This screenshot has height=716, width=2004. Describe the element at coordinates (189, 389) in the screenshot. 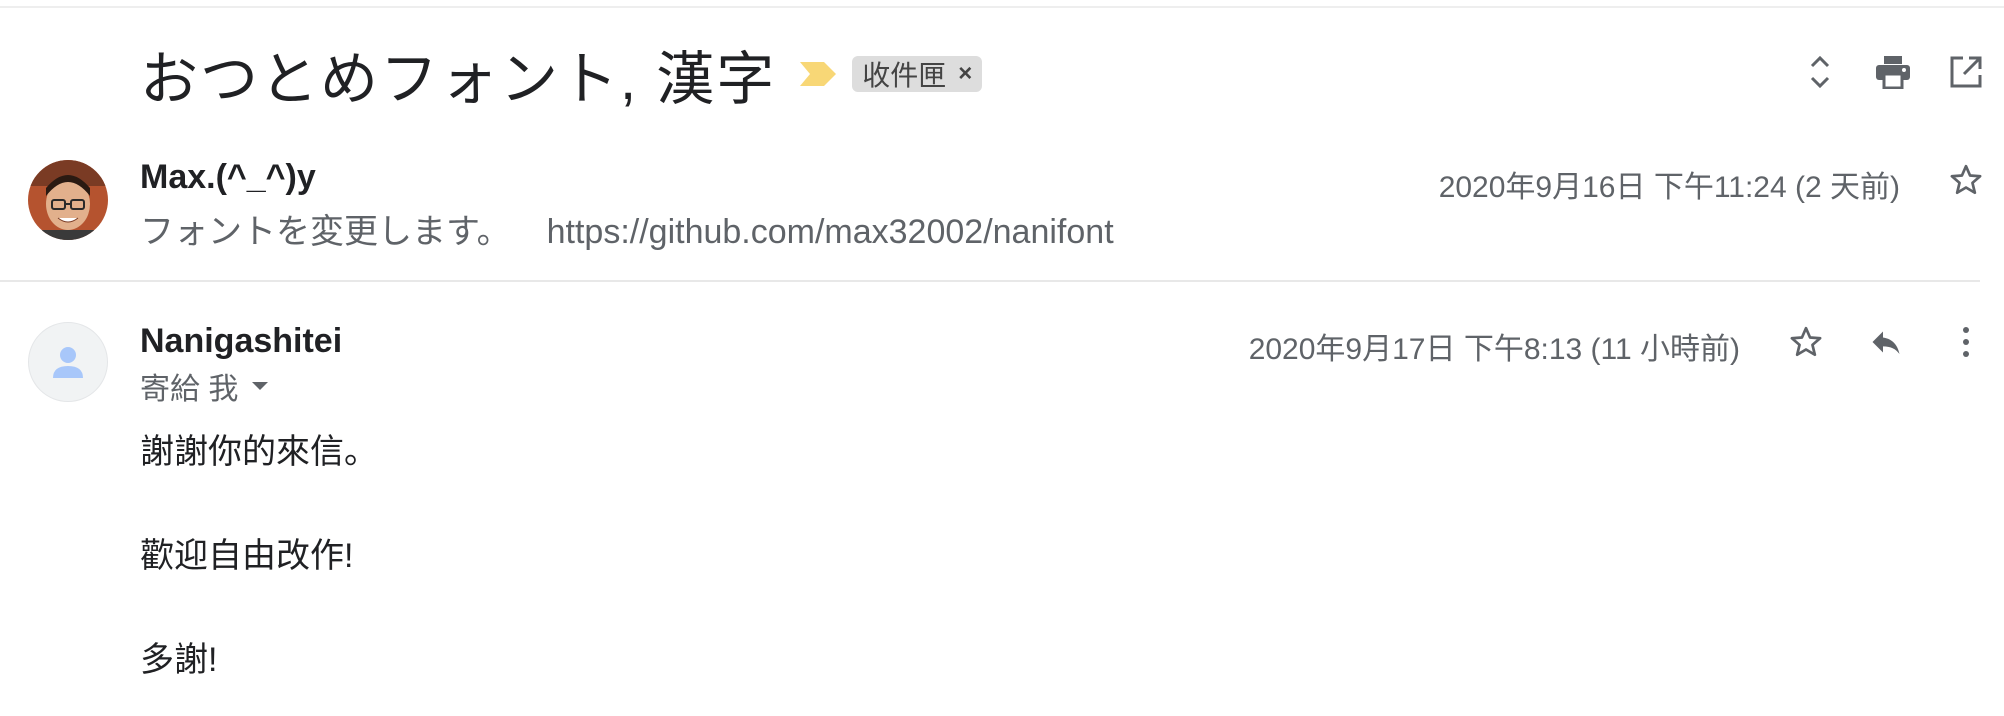

I see `recipient-text: 寄給 我` at that location.